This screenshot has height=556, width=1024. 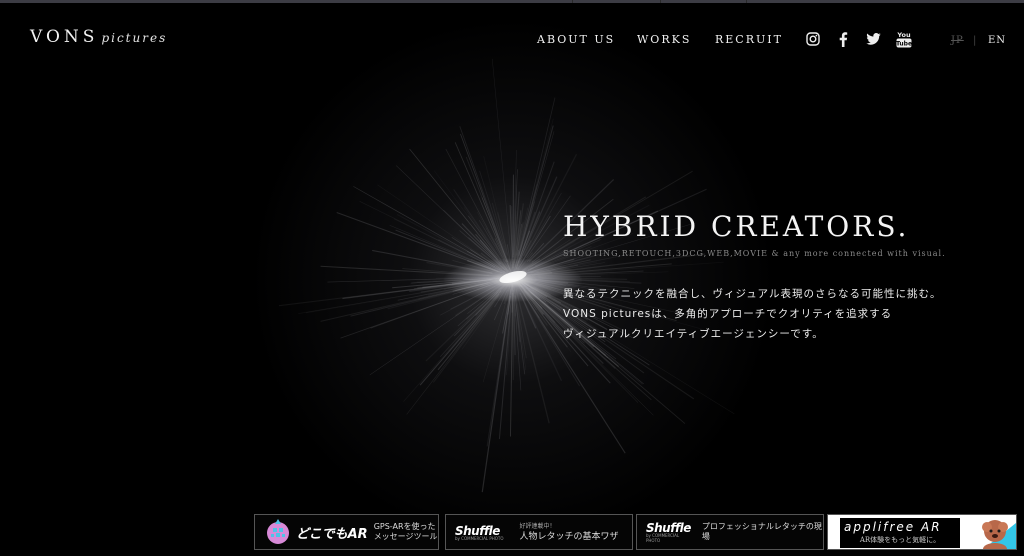 What do you see at coordinates (569, 537) in the screenshot?
I see `banner-line: 人物レタッチの基本ワザ` at bounding box center [569, 537].